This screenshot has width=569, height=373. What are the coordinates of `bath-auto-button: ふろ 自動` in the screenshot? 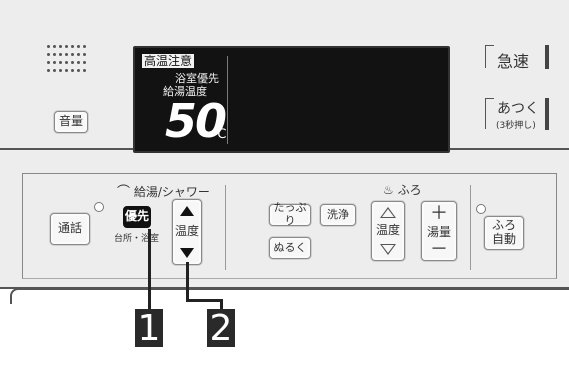 It's located at (504, 233).